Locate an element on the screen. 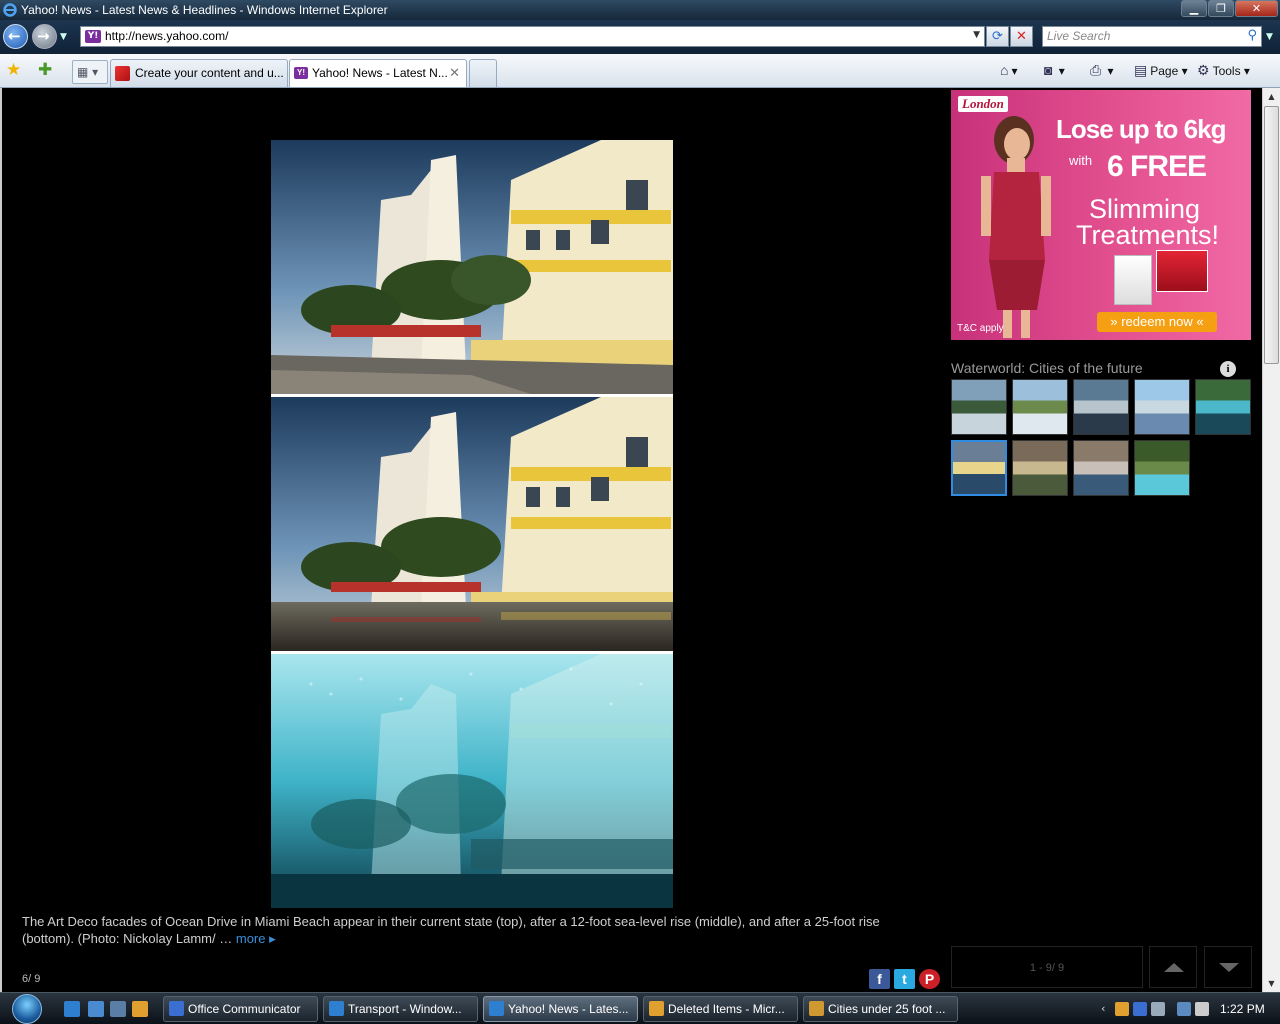 The height and width of the screenshot is (1024, 1280). home-button: ⌂ ▾ is located at coordinates (1009, 70).